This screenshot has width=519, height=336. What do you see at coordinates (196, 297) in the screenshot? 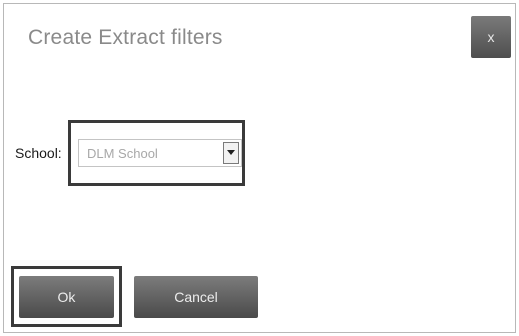
I see `cancel-button: Cancel` at bounding box center [196, 297].